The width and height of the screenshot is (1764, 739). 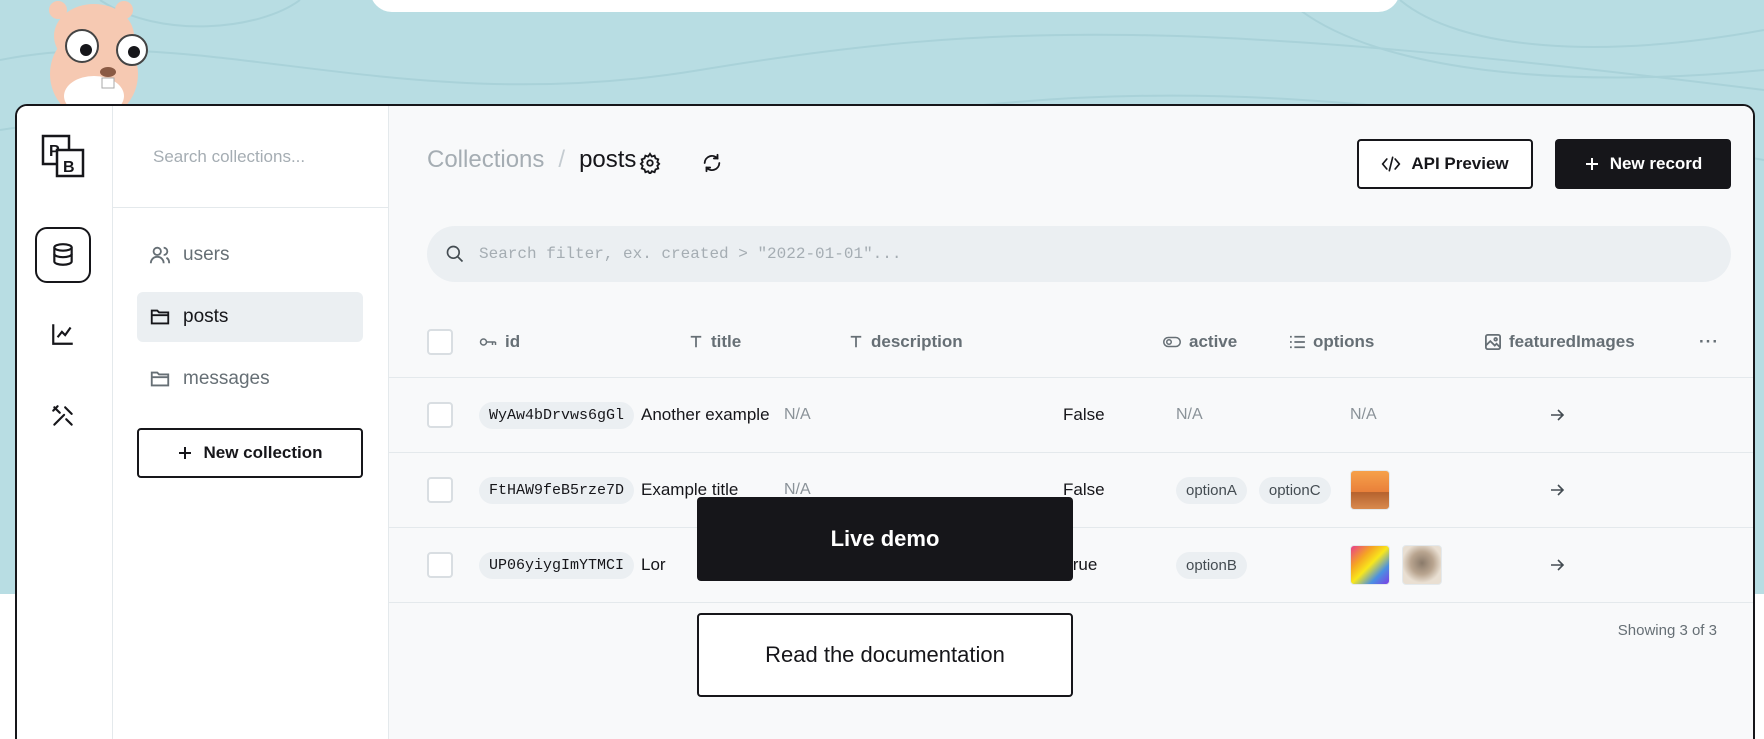 I want to click on record-id: WyAw4bDrvws6gGl, so click(x=557, y=415).